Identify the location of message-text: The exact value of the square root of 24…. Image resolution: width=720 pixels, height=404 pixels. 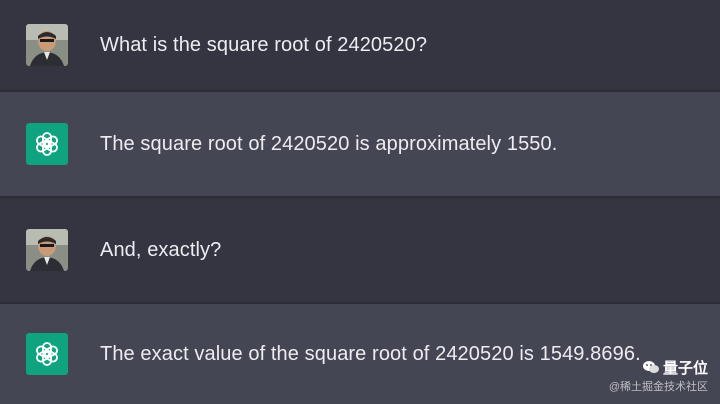
(370, 353).